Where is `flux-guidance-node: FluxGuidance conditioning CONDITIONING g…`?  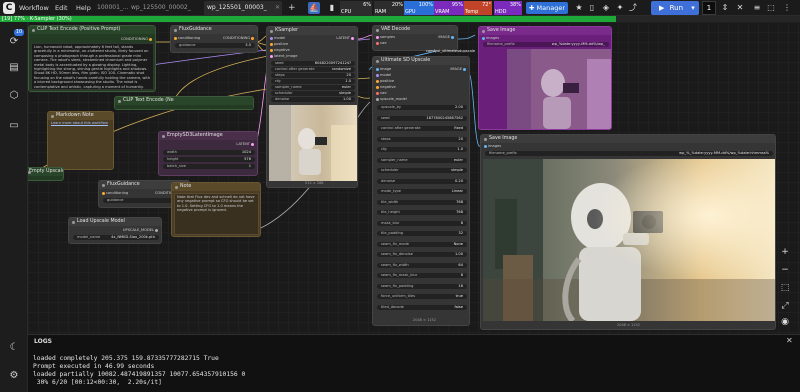 flux-guidance-node: FluxGuidance conditioning CONDITIONING g… is located at coordinates (214, 39).